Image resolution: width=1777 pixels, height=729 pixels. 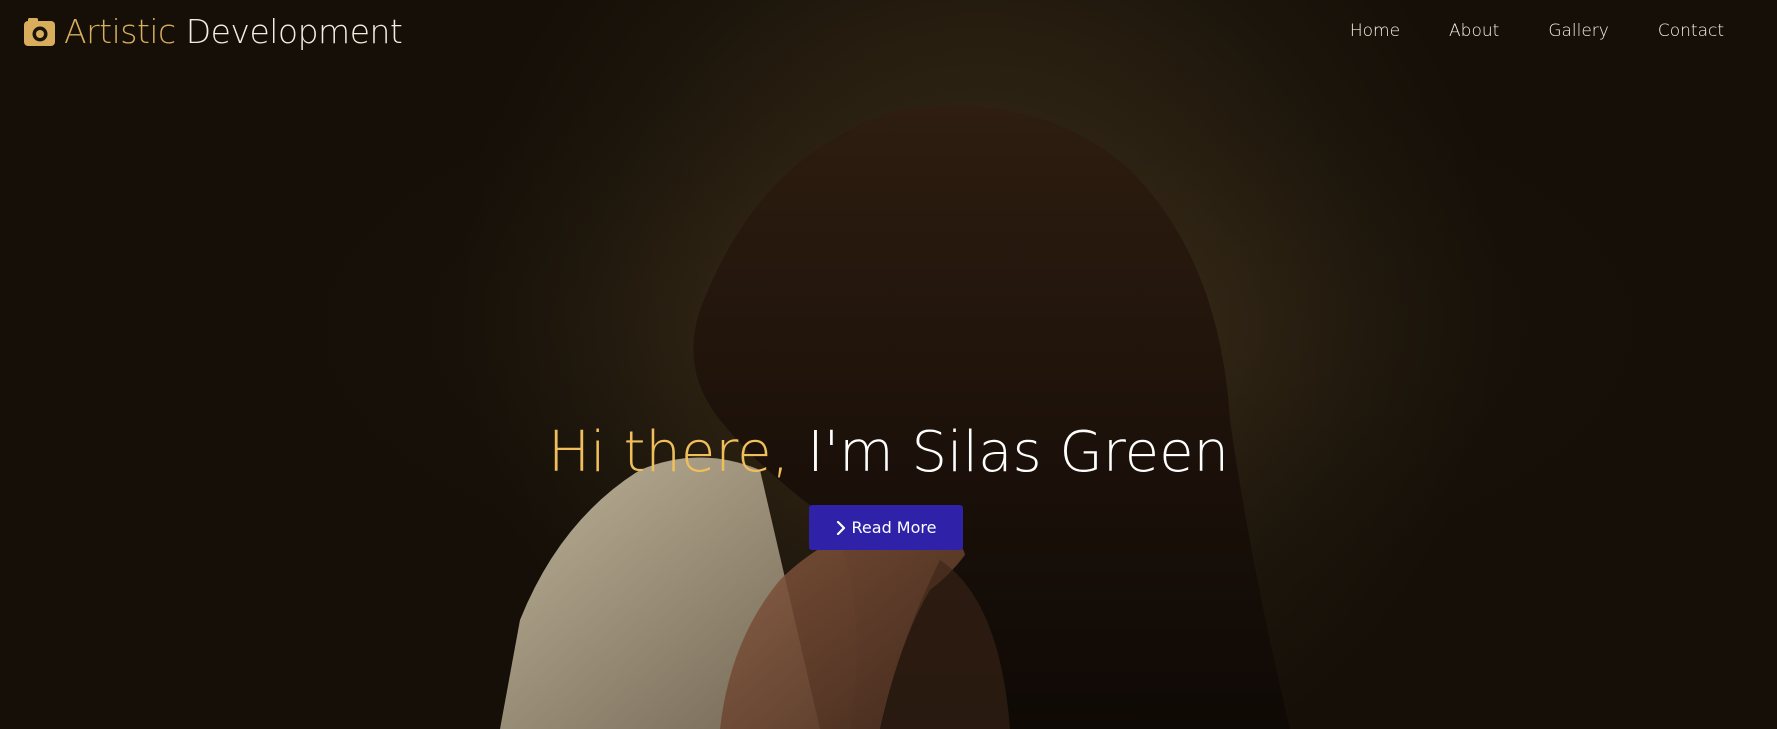 I want to click on hero-headline: Hi there, I'm Silas Green, so click(x=888, y=453).